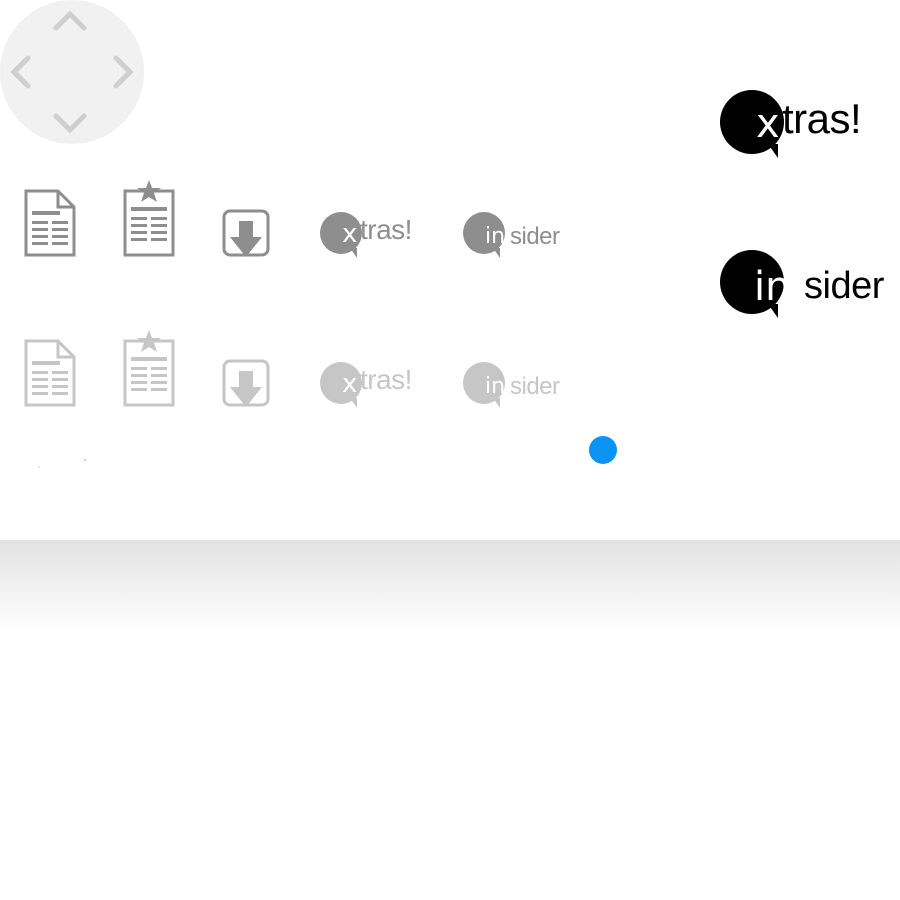  I want to click on chevron-right-icon, so click(122, 72).